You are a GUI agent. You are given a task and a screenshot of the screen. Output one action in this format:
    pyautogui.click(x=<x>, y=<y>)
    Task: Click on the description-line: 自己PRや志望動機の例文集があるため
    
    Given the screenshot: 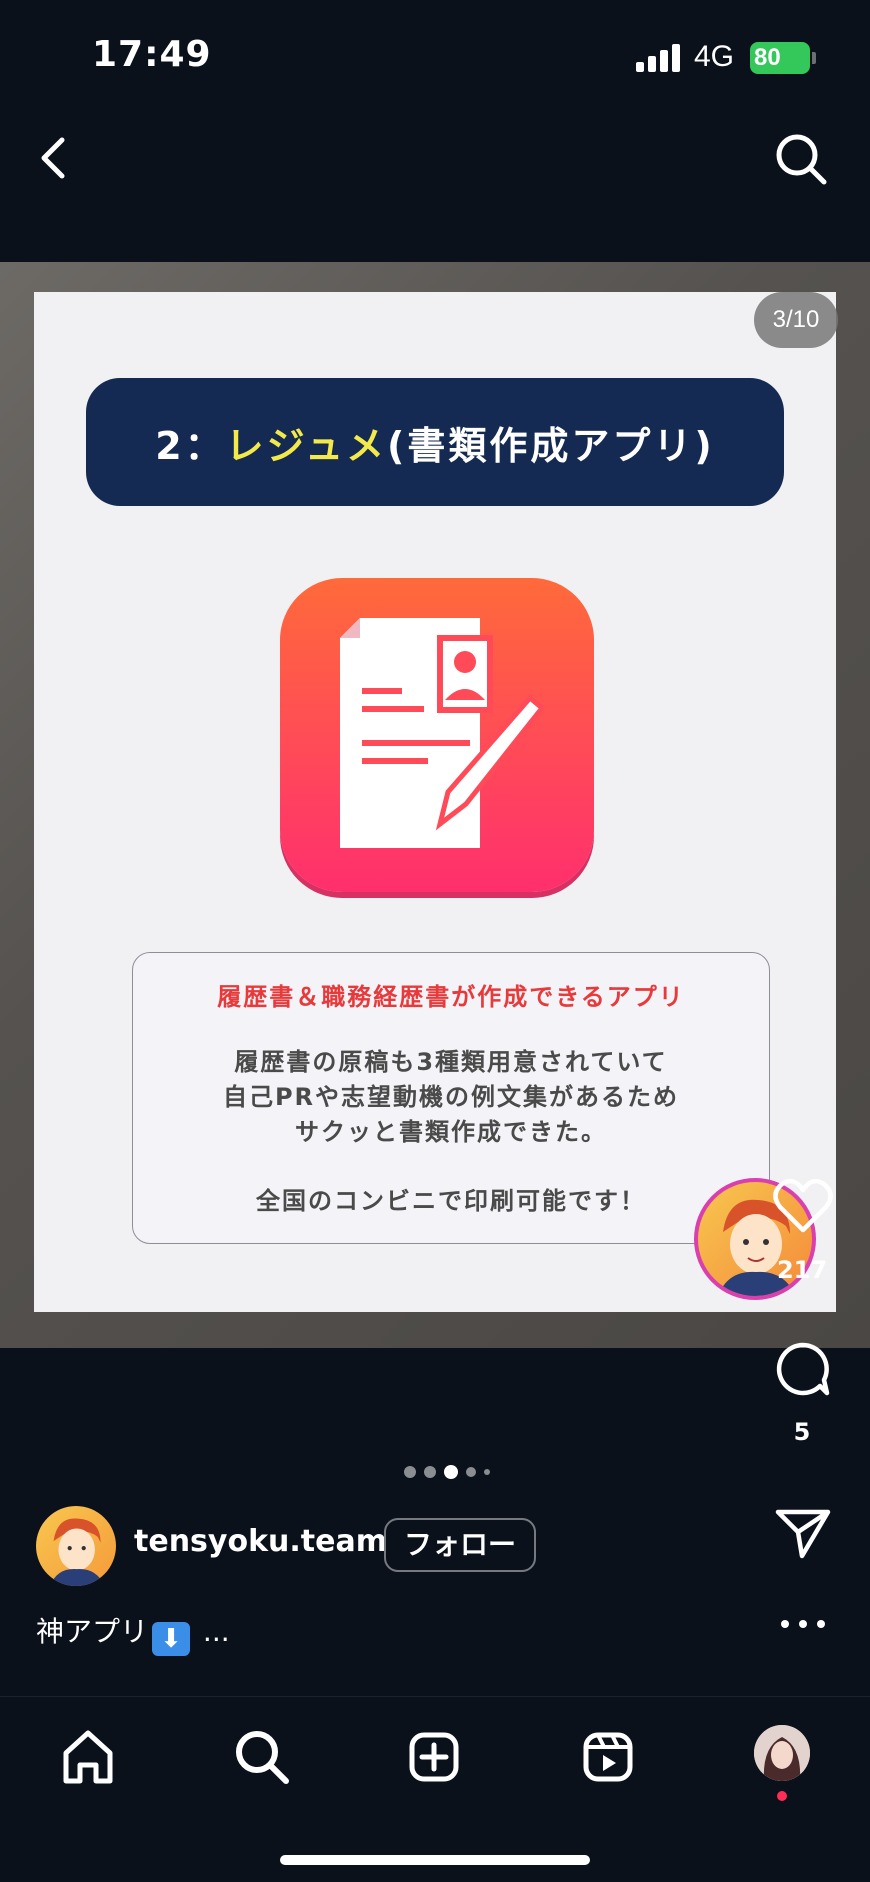 What is the action you would take?
    pyautogui.click(x=451, y=1097)
    